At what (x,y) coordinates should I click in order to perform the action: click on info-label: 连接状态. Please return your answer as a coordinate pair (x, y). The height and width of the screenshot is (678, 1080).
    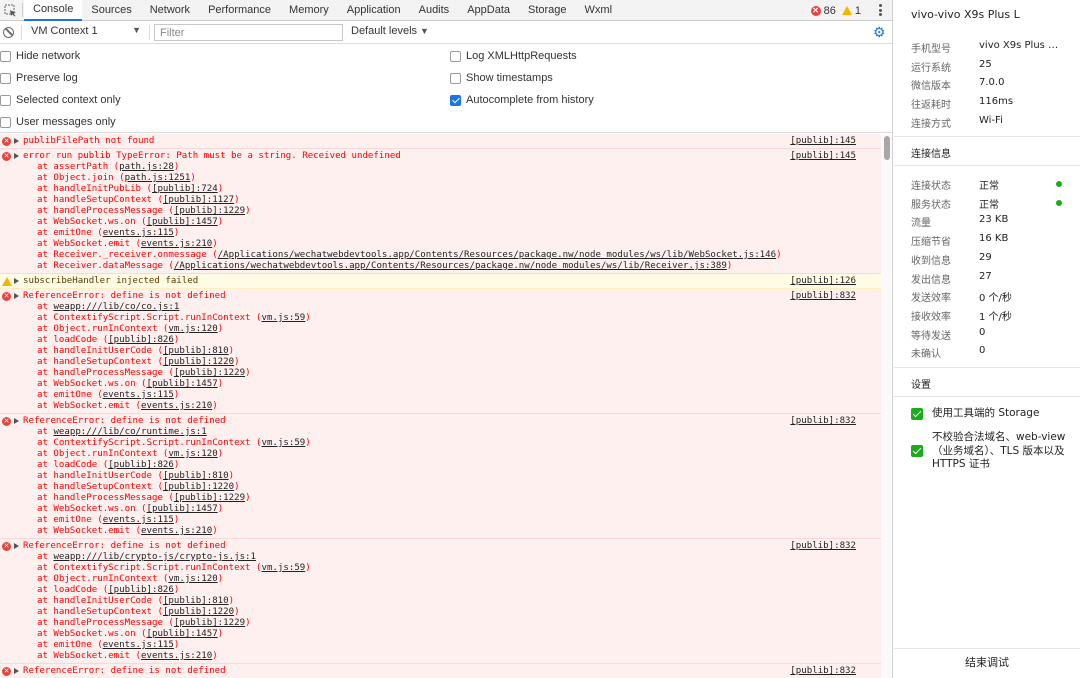
    Looking at the image, I should click on (931, 186).